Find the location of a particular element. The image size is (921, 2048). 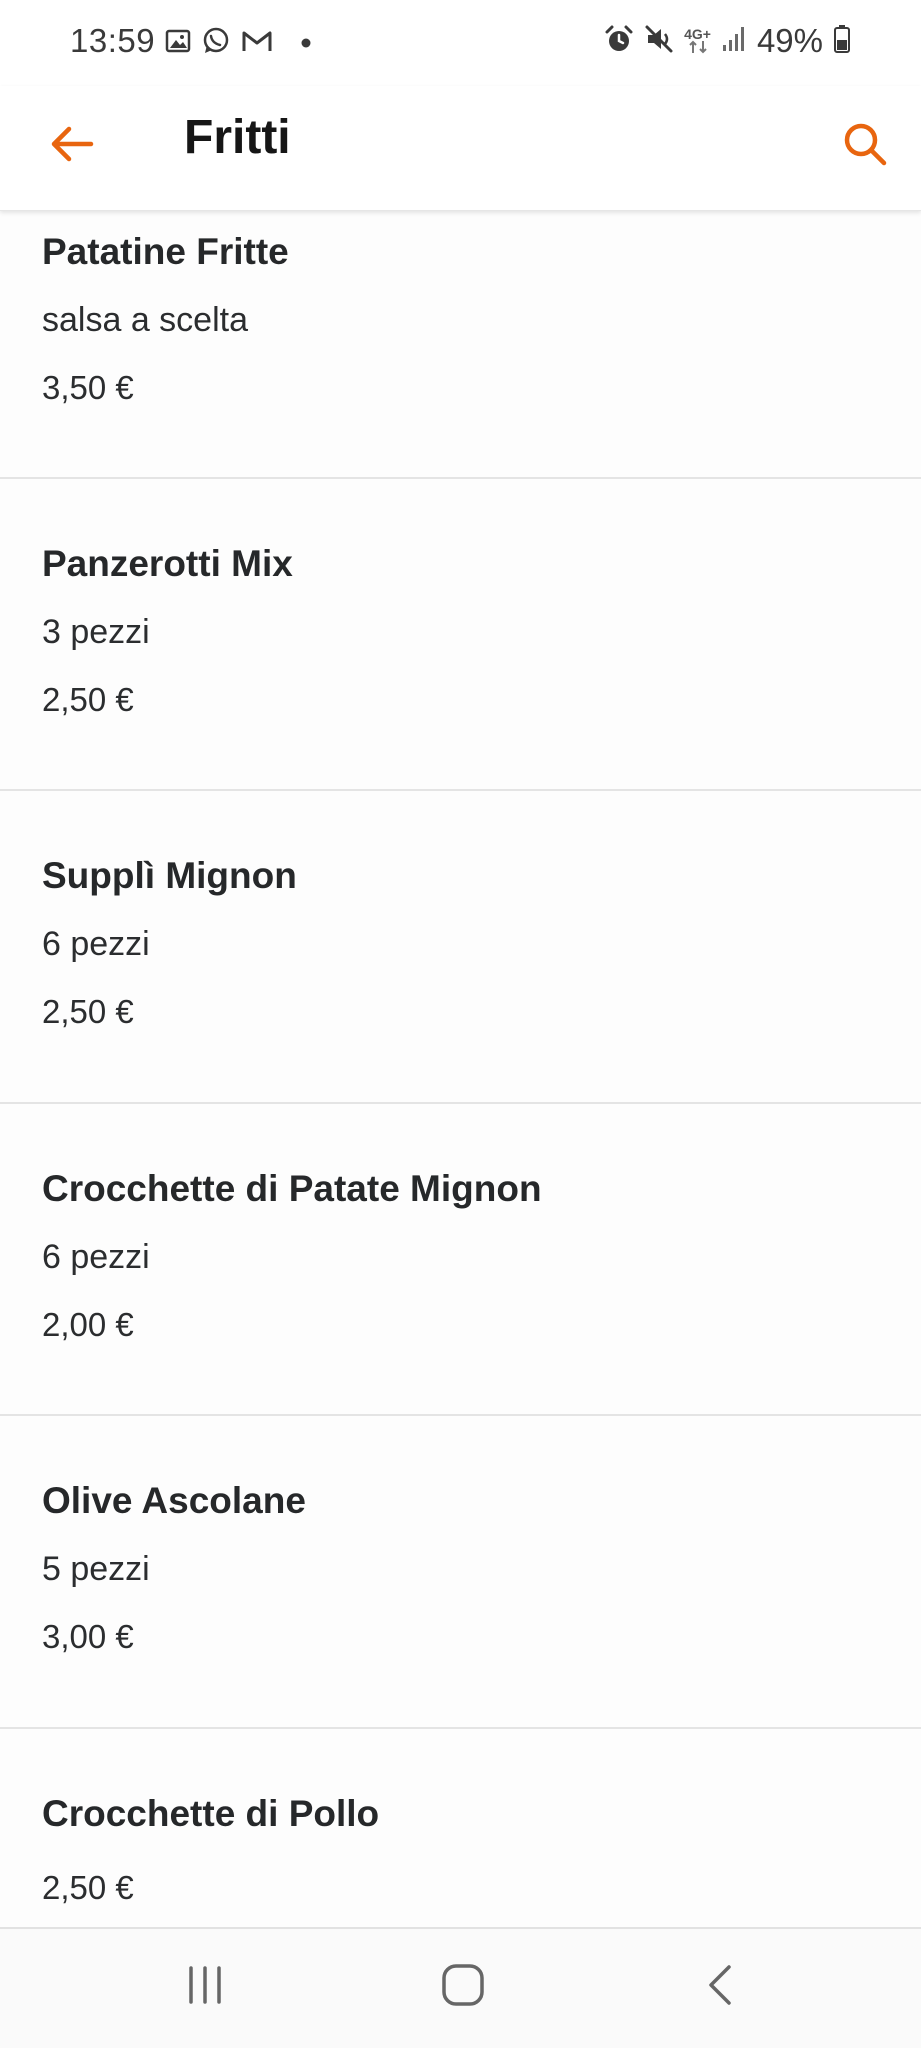

menu-item: Crocchette di Pollo 2,50 € is located at coordinates (460, 1828).